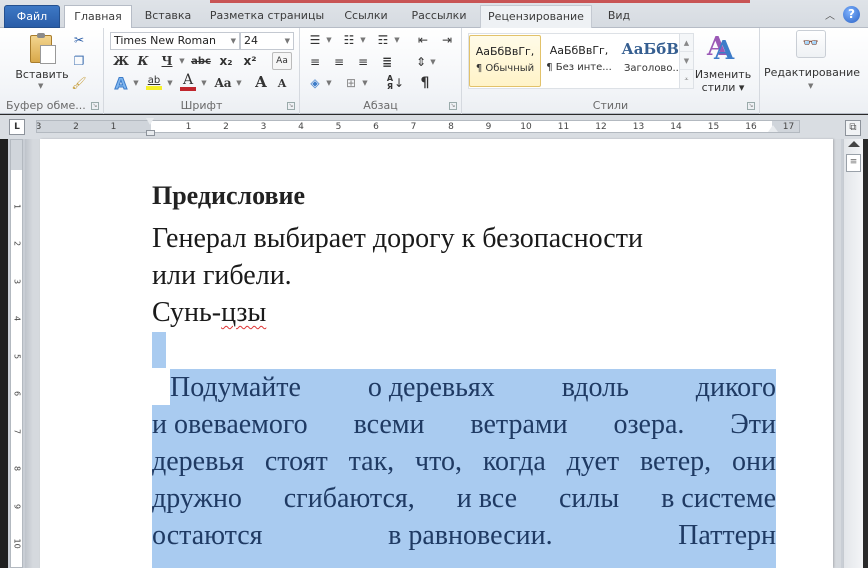 This screenshot has width=868, height=568. Describe the element at coordinates (223, 83) in the screenshot. I see `change-case-button: Aa` at that location.